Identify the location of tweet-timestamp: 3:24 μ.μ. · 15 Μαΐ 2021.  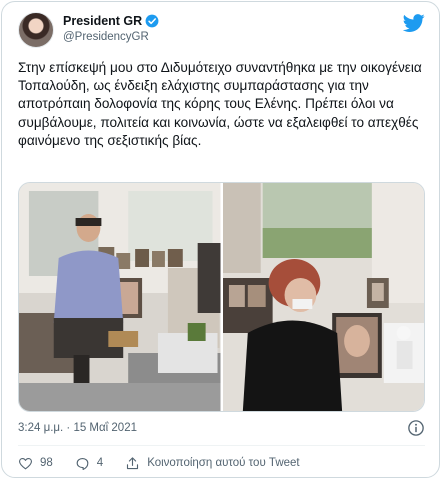
(77, 428).